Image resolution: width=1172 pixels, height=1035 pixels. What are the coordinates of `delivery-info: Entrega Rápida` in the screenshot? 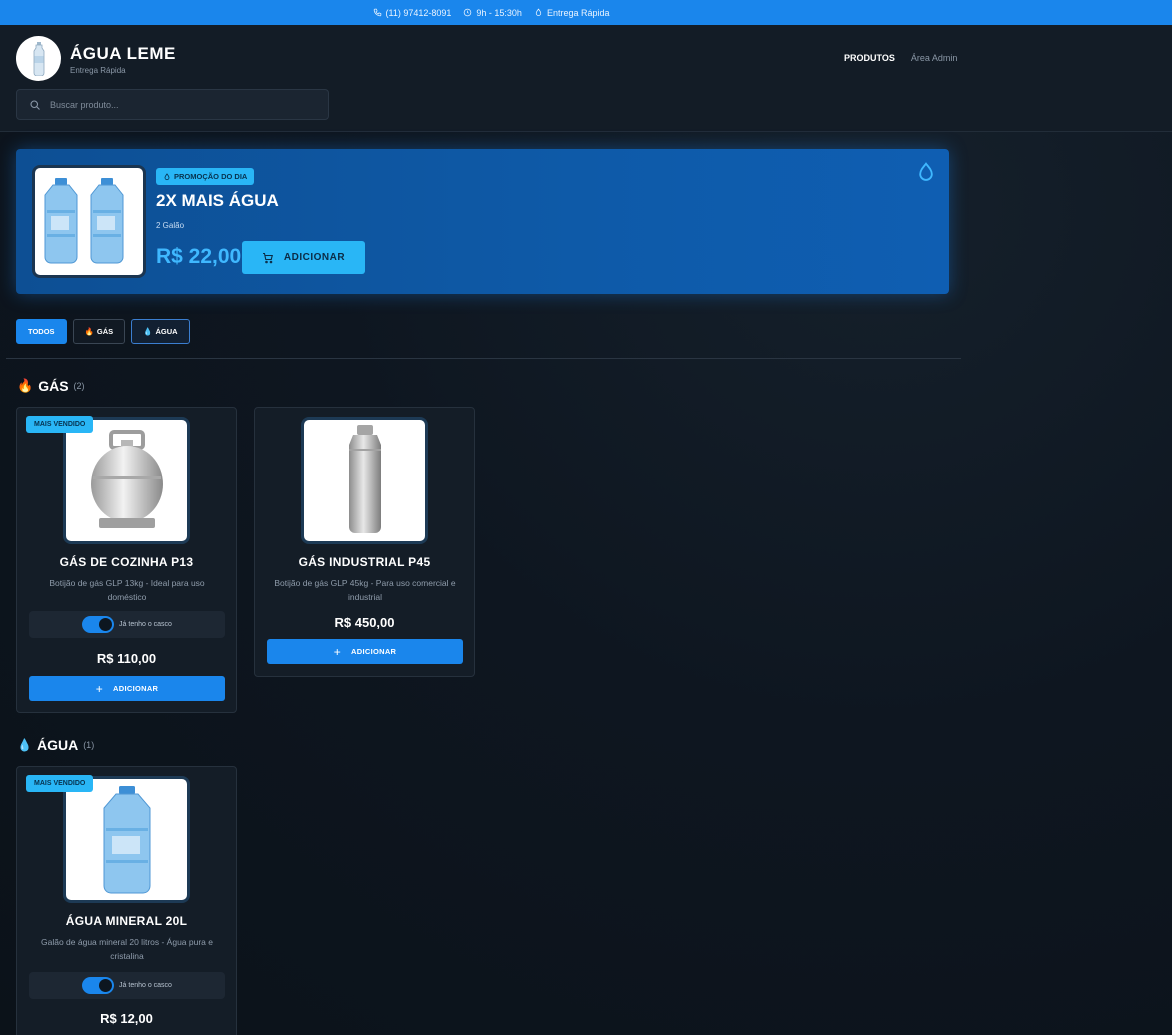 It's located at (572, 12).